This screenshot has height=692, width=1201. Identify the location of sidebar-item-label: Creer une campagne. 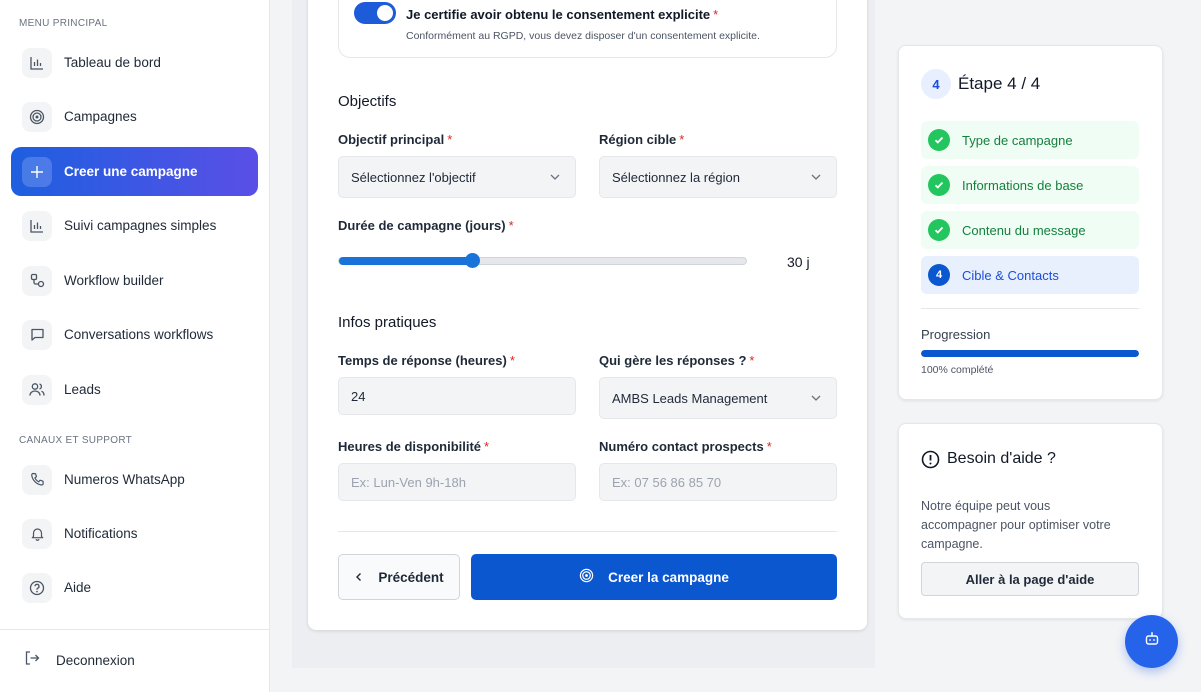
(131, 171).